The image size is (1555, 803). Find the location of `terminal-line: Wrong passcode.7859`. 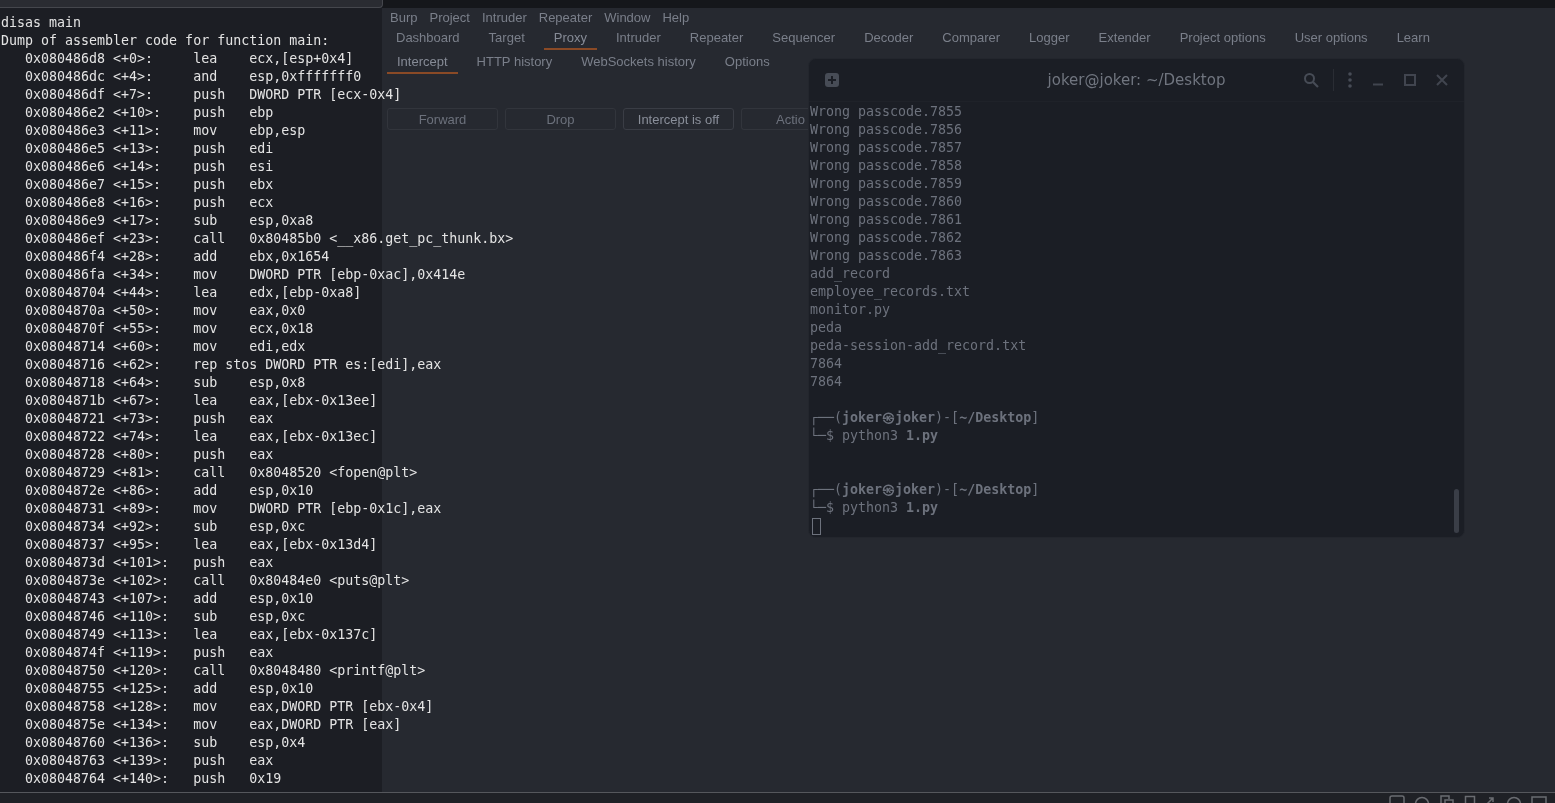

terminal-line: Wrong passcode.7859 is located at coordinates (886, 184).